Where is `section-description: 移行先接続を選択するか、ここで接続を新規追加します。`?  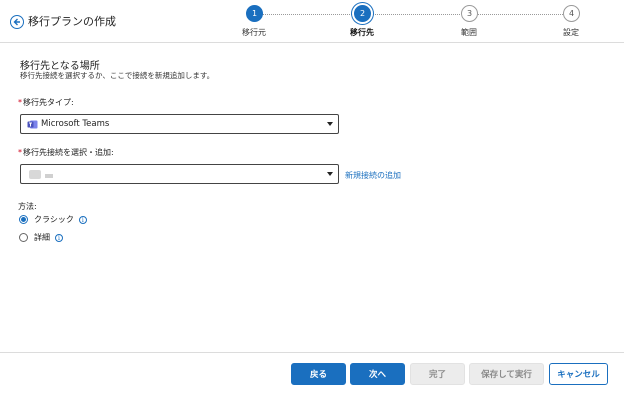
section-description: 移行先接続を選択するか、ここで接続を新規追加します。 is located at coordinates (117, 75).